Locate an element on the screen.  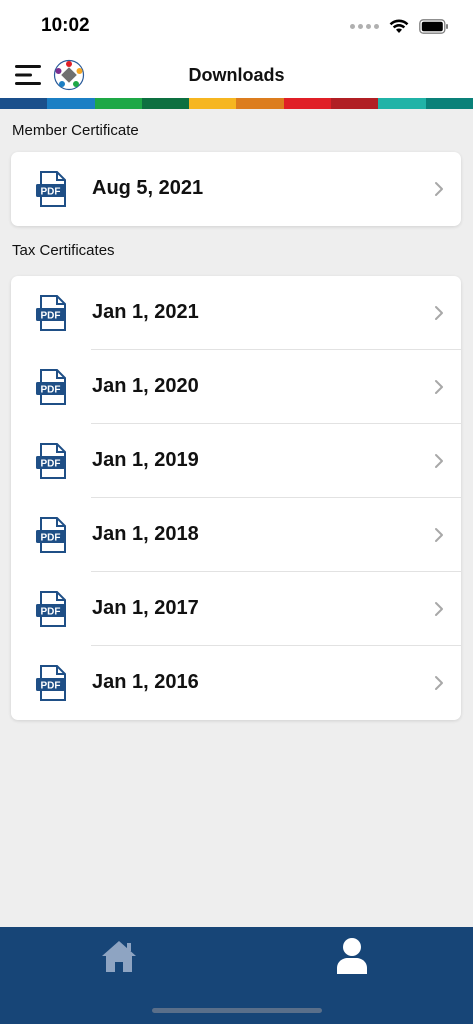
download-row: PDF Aug 5, 2021 is located at coordinates (236, 189).